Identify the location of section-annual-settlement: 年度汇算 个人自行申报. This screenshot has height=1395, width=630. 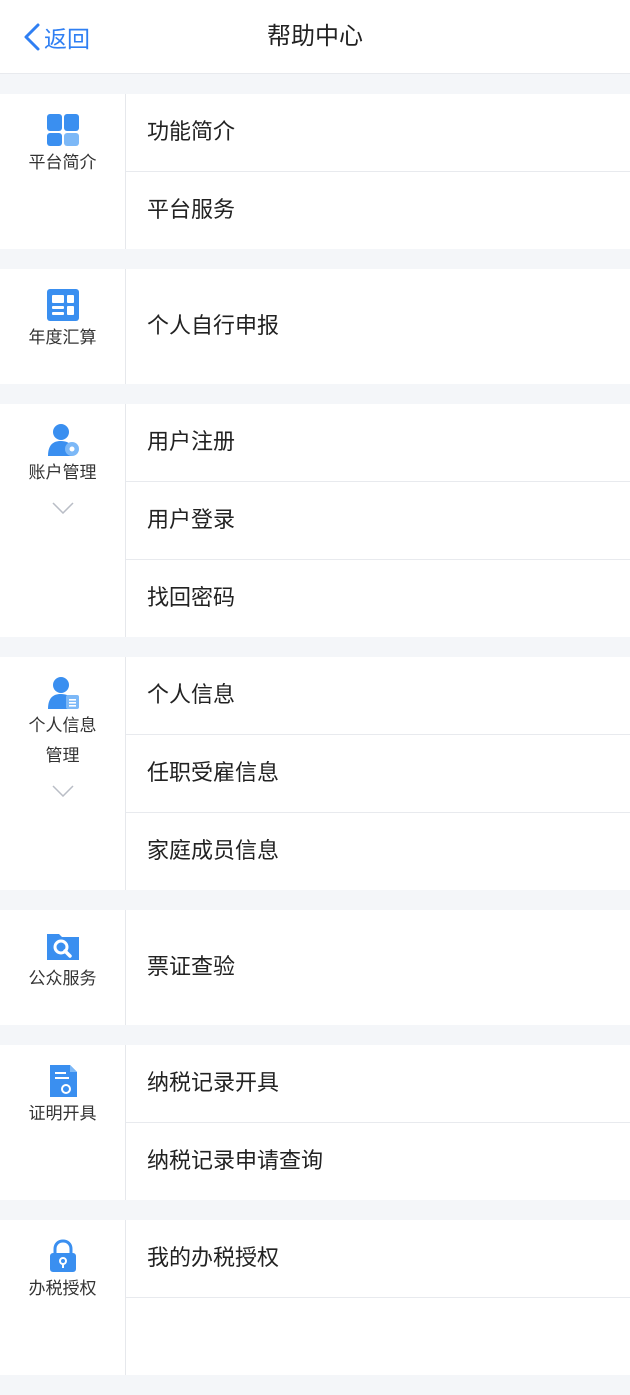
(315, 326).